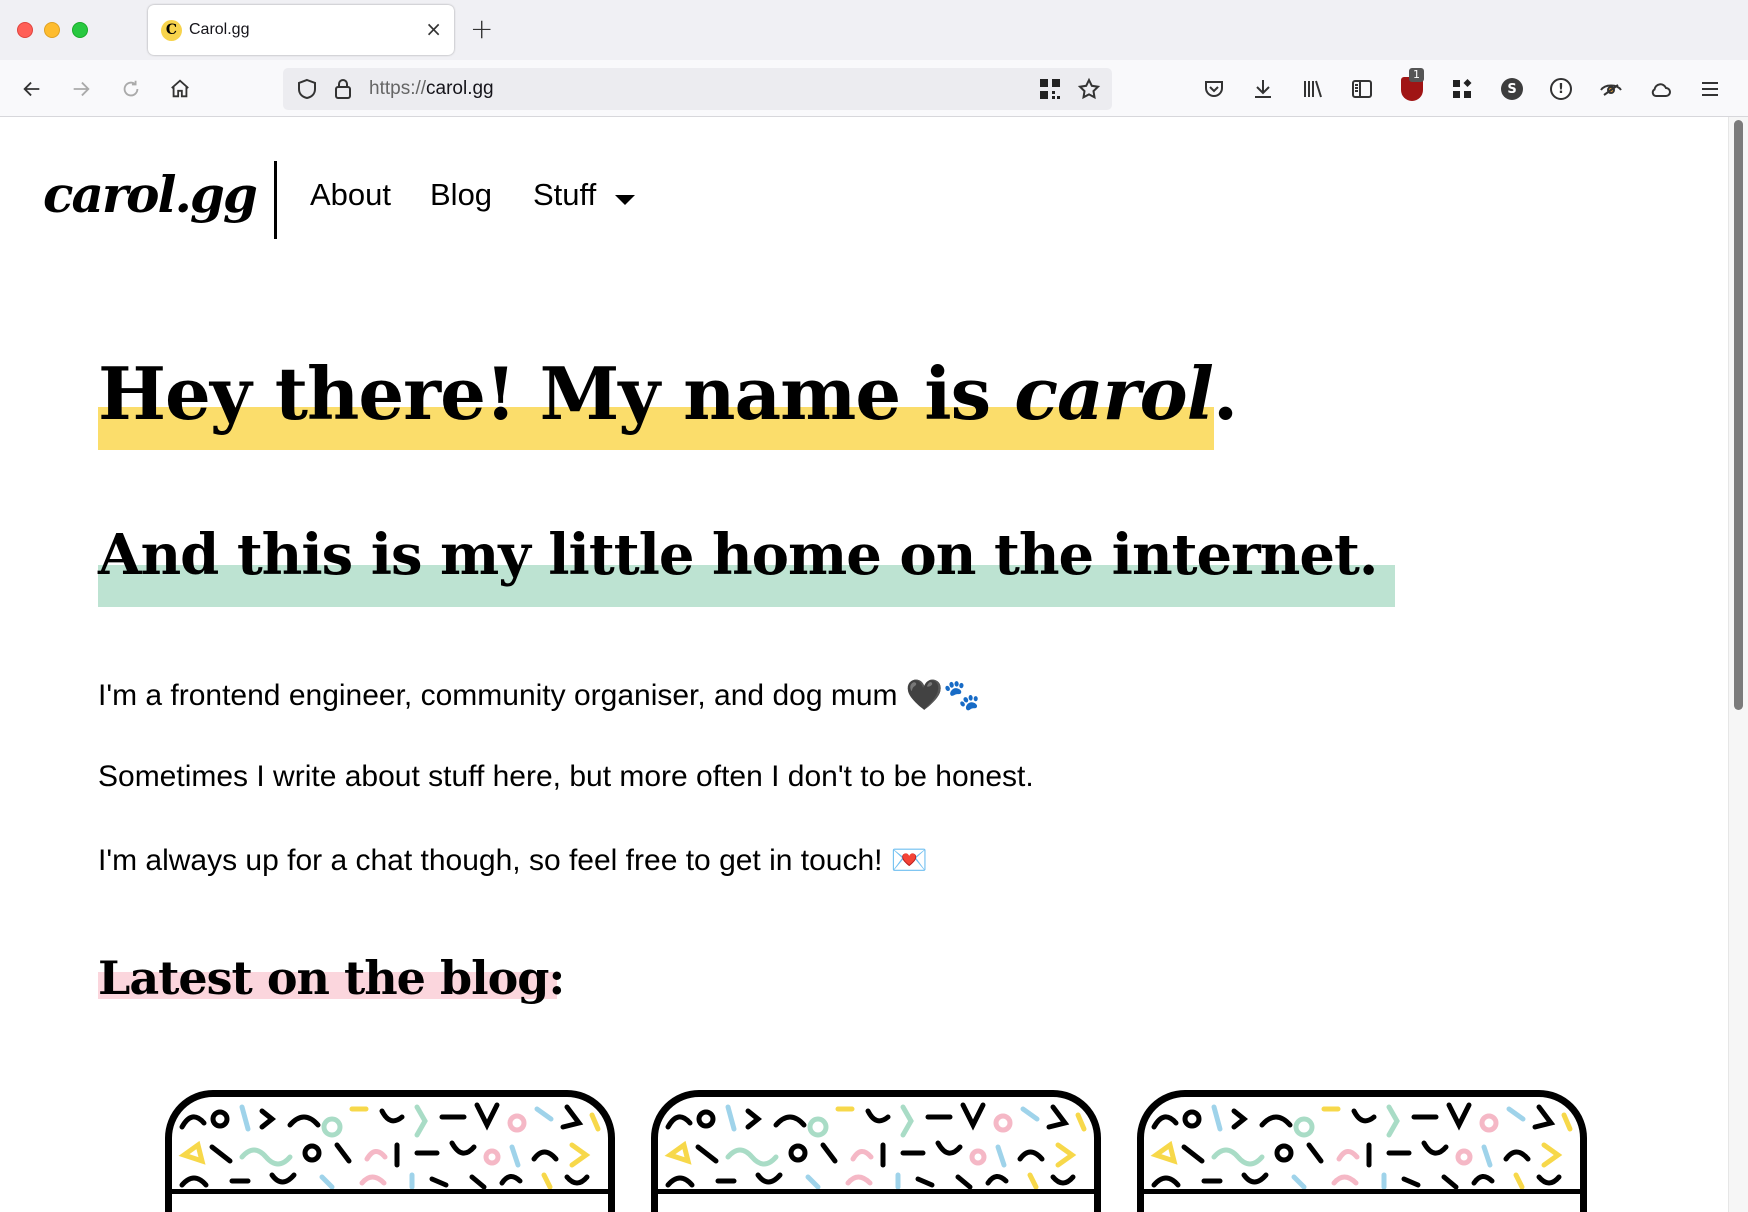  What do you see at coordinates (668, 393) in the screenshot?
I see `hero-heading: Hey there! My name is carol.` at bounding box center [668, 393].